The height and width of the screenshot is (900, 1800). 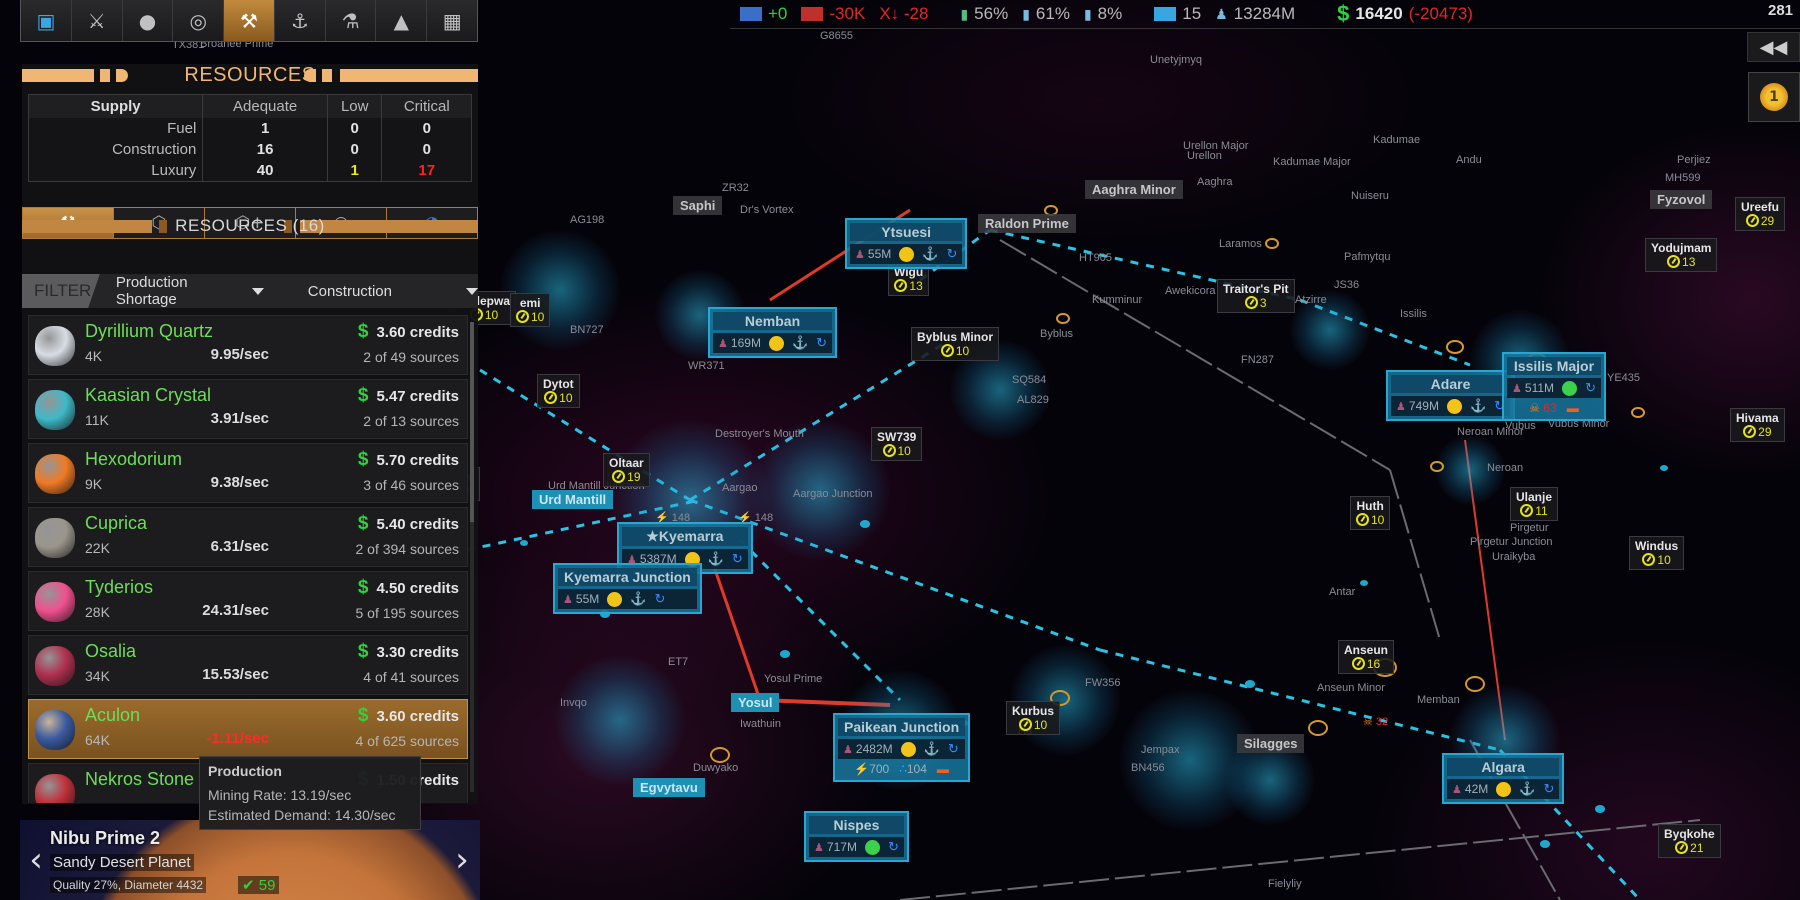 What do you see at coordinates (1505, 468) in the screenshot?
I see `system-label: Neroan` at bounding box center [1505, 468].